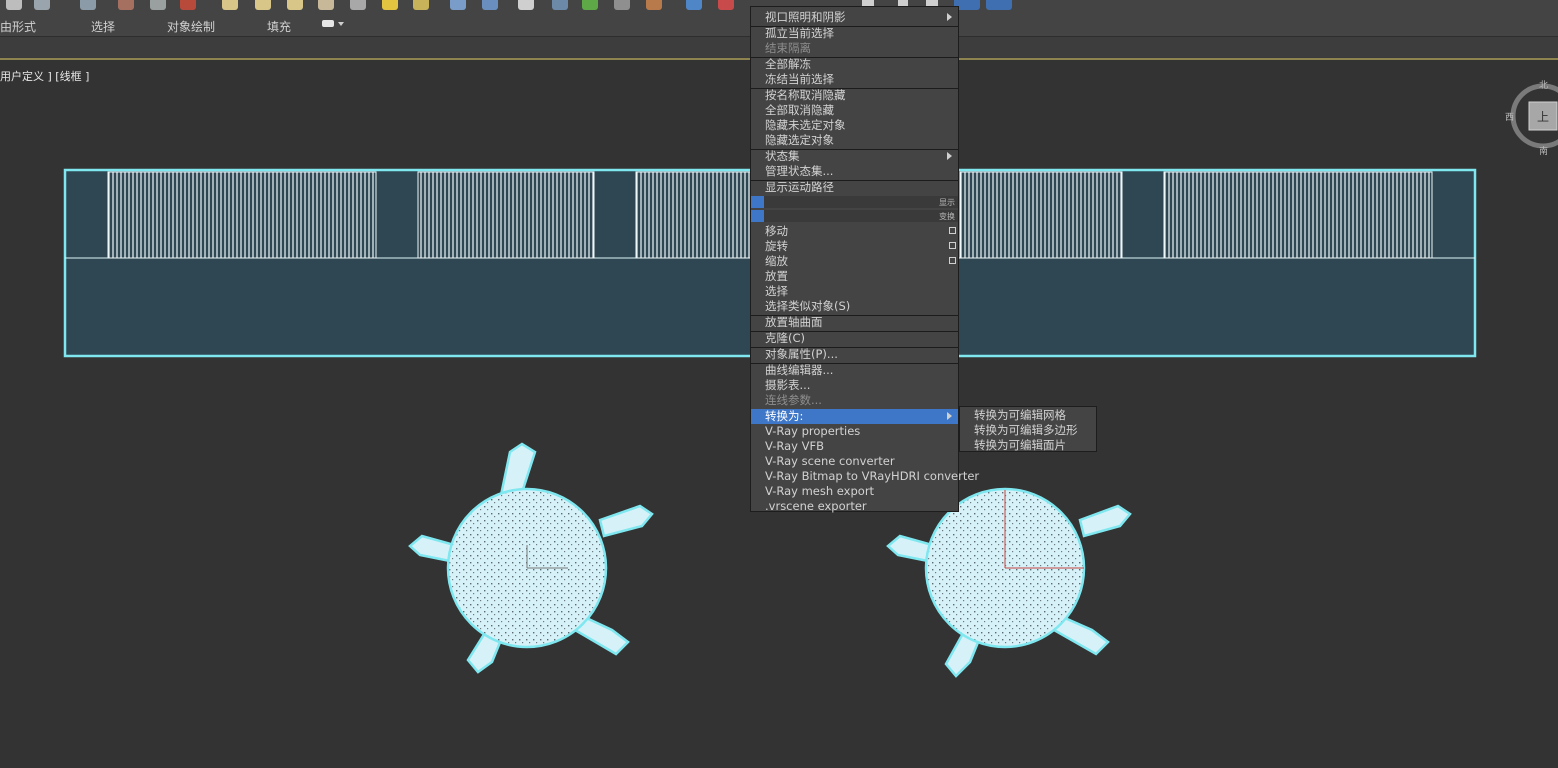 The image size is (1558, 768). I want to click on convert-to-submenu: 转换为可编辑网格 转换为可编辑多边形 转换为可编辑面片, so click(1028, 429).